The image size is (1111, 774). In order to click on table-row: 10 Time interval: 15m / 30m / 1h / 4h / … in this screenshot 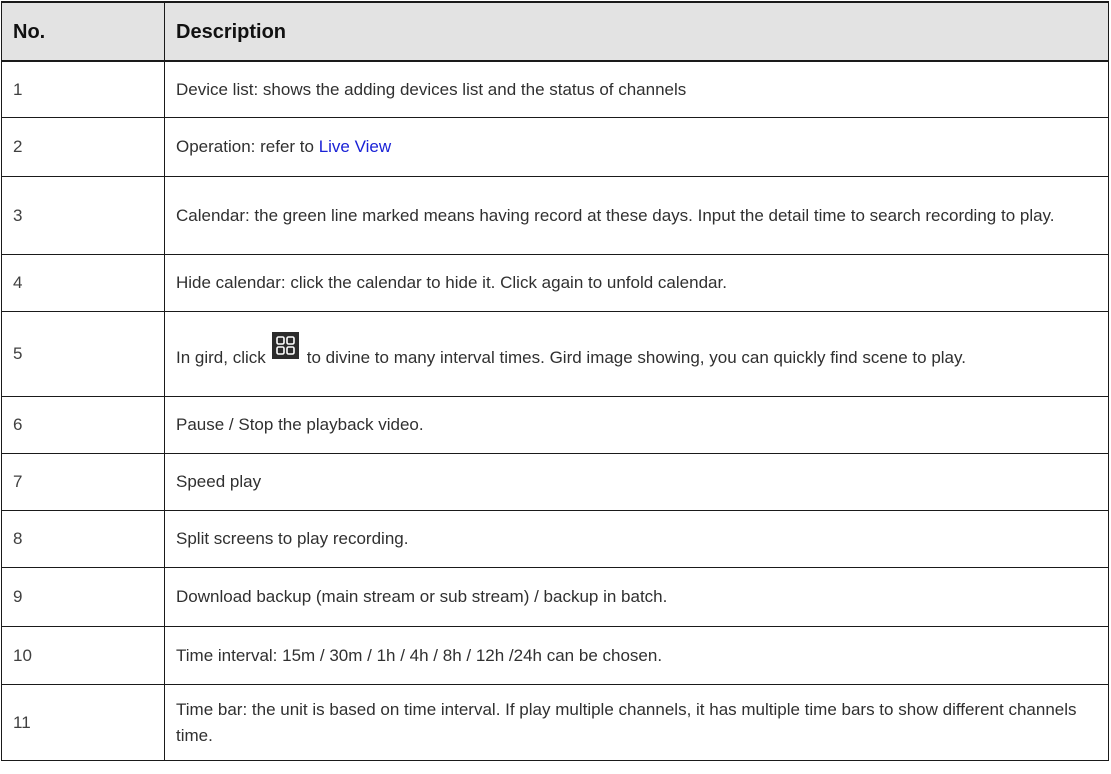, I will do `click(555, 655)`.